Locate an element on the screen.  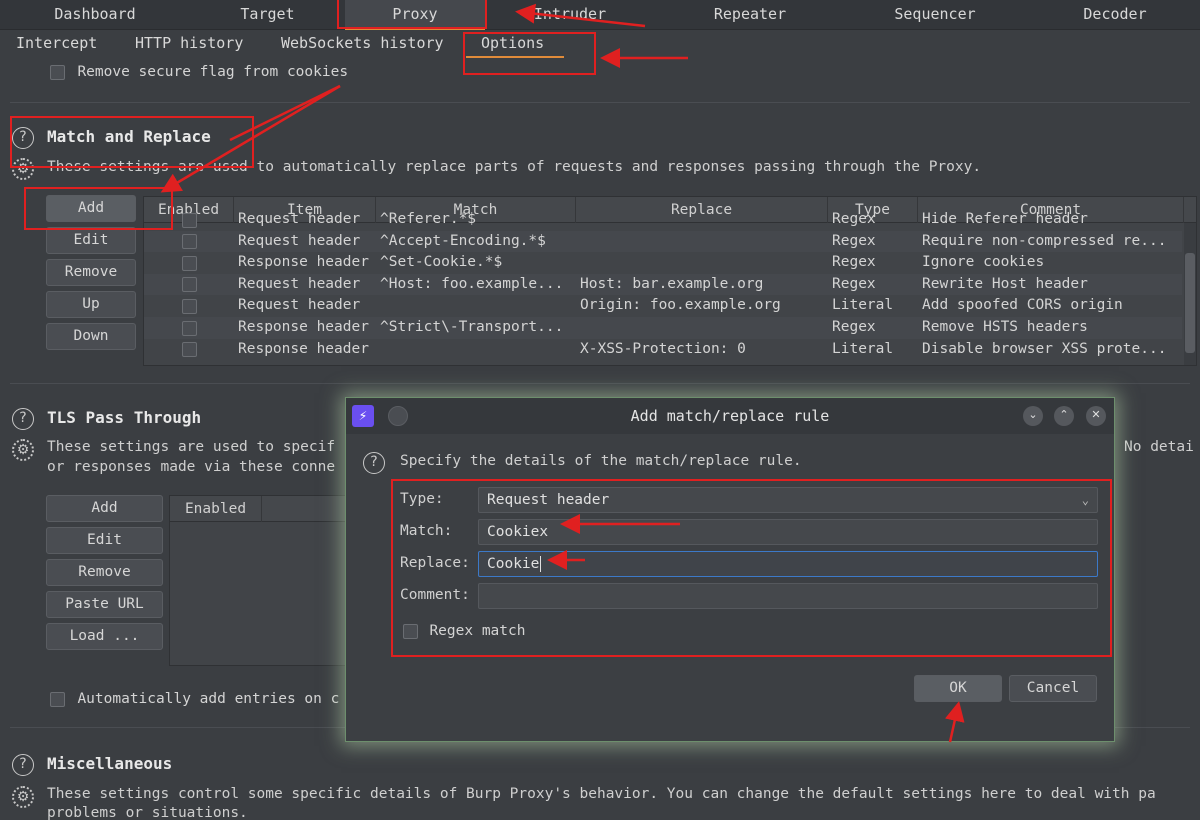
auto-add-checkbox is located at coordinates (57, 699).